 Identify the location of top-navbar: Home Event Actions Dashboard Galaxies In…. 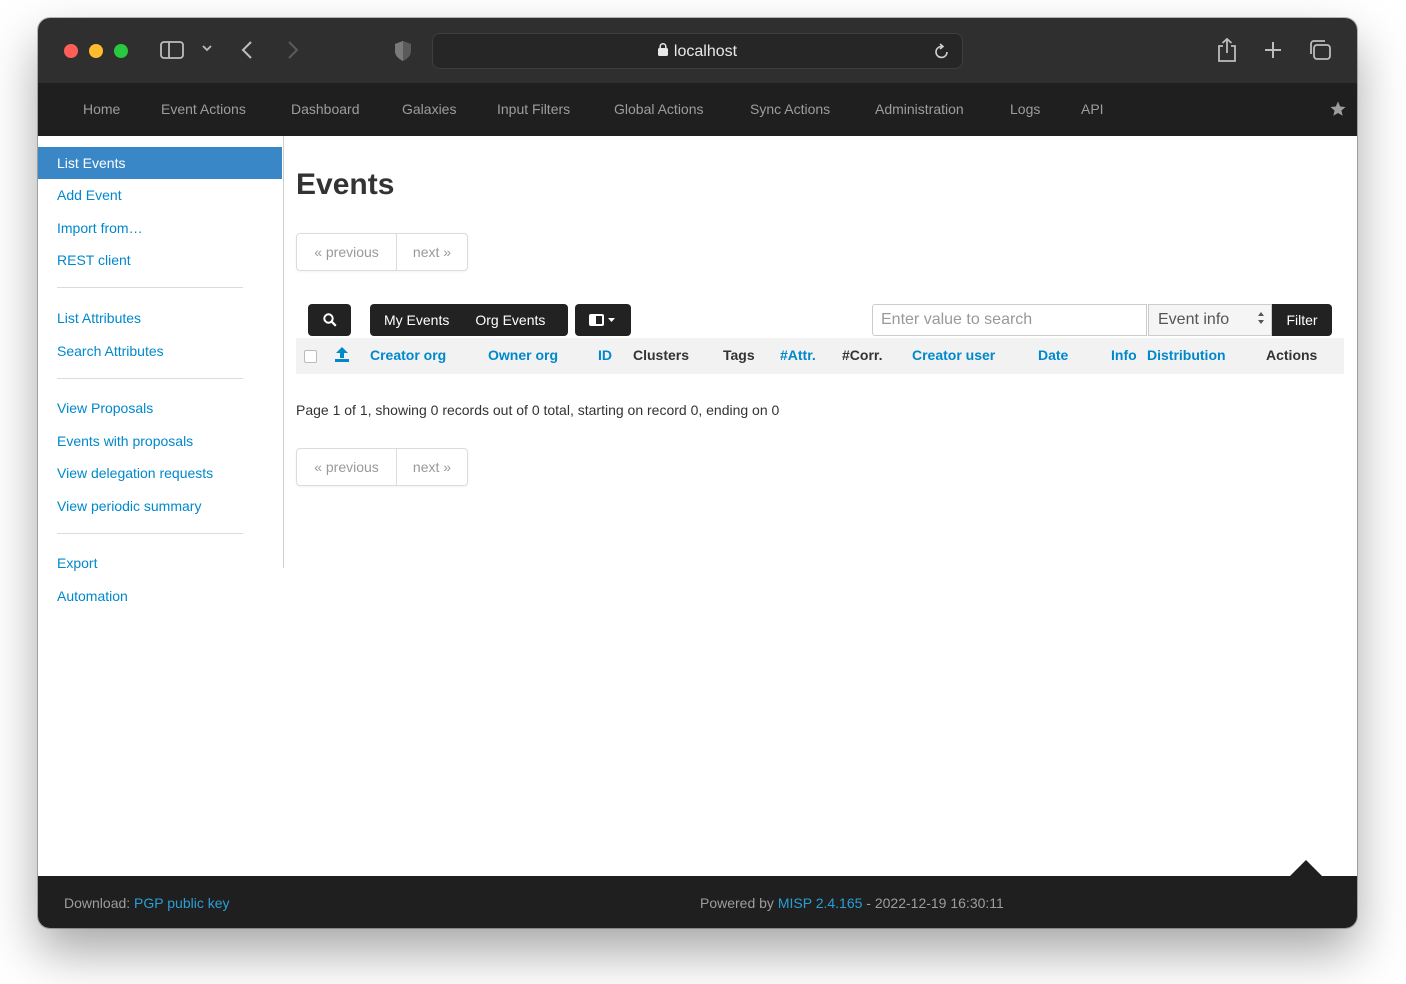
(697, 109).